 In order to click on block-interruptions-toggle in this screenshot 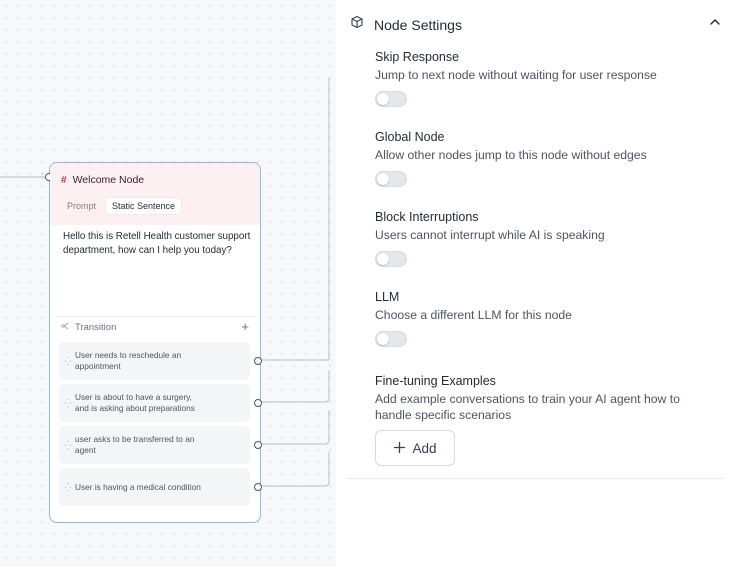, I will do `click(391, 259)`.